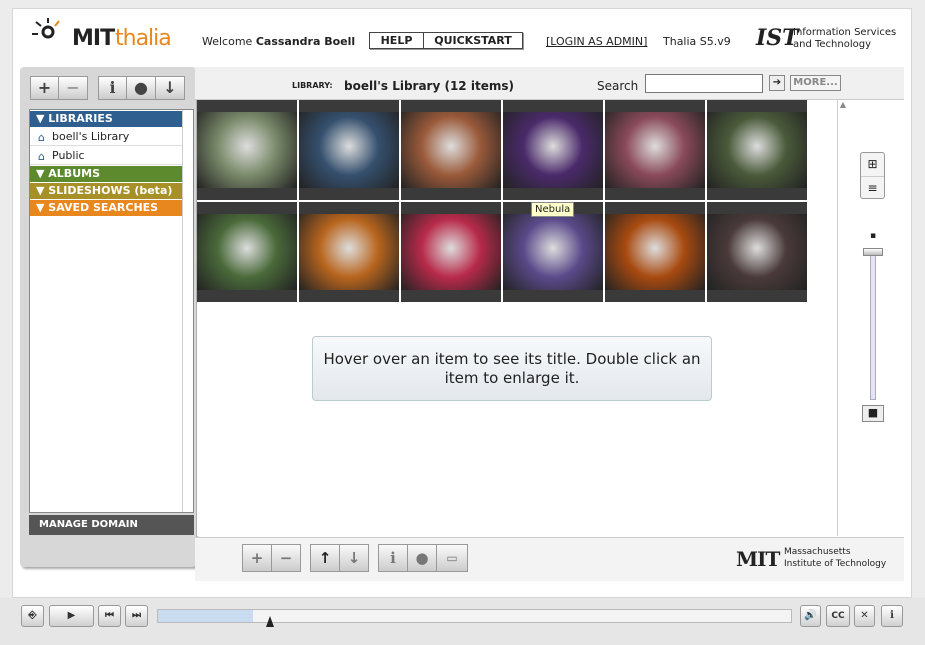 The width and height of the screenshot is (925, 645). What do you see at coordinates (474, 616) in the screenshot?
I see `progress-track` at bounding box center [474, 616].